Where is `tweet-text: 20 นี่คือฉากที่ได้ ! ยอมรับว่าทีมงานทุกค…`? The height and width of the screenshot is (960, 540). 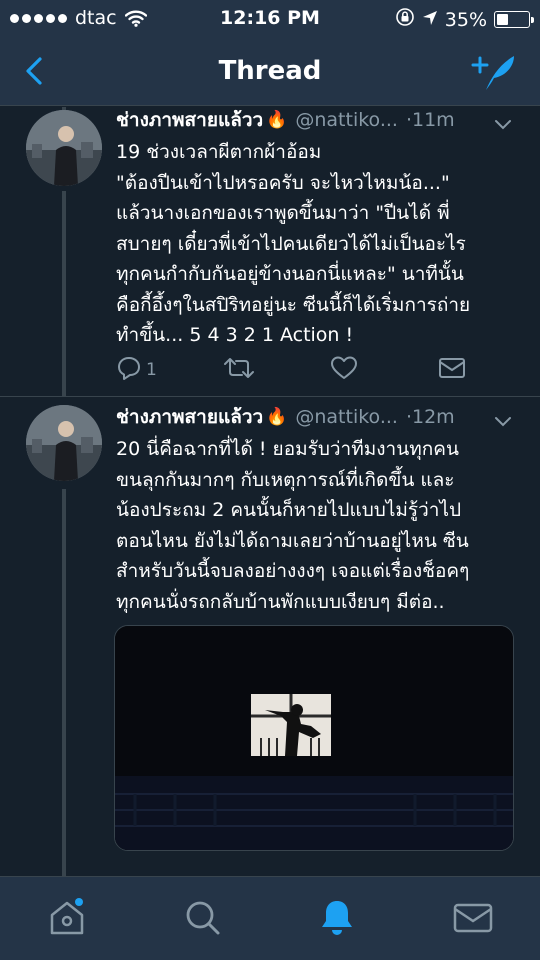 tweet-text: 20 นี่คือฉากที่ได้ ! ยอมรับว่าทีมงานทุกค… is located at coordinates (321, 525).